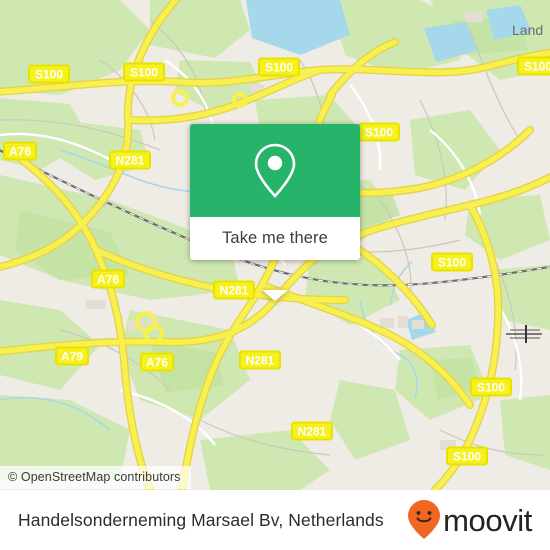 The height and width of the screenshot is (550, 550). I want to click on moovit-wordmark: moovit, so click(487, 520).